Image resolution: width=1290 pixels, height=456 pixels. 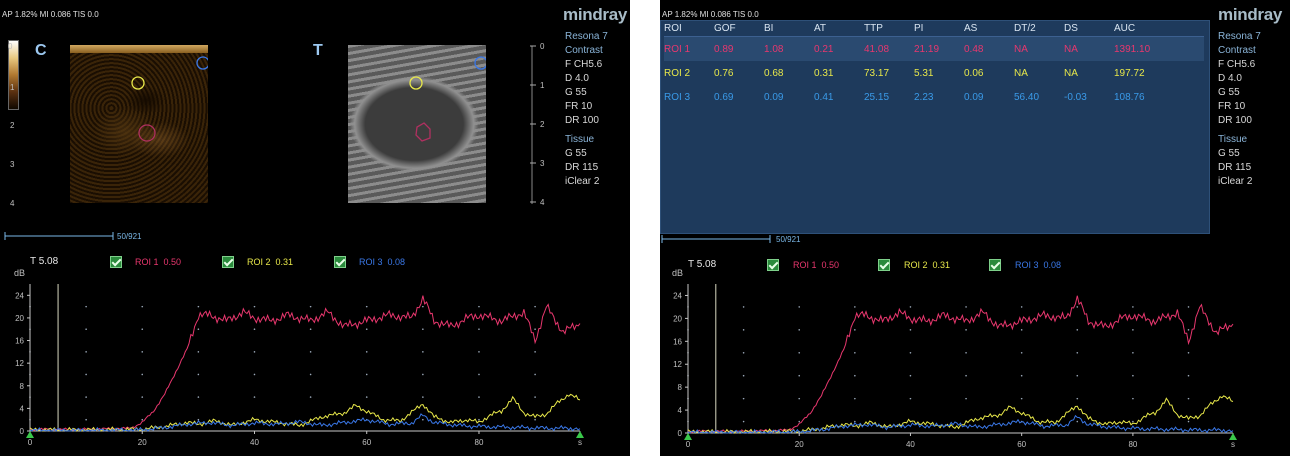 I want to click on contrast-image, so click(x=139, y=124).